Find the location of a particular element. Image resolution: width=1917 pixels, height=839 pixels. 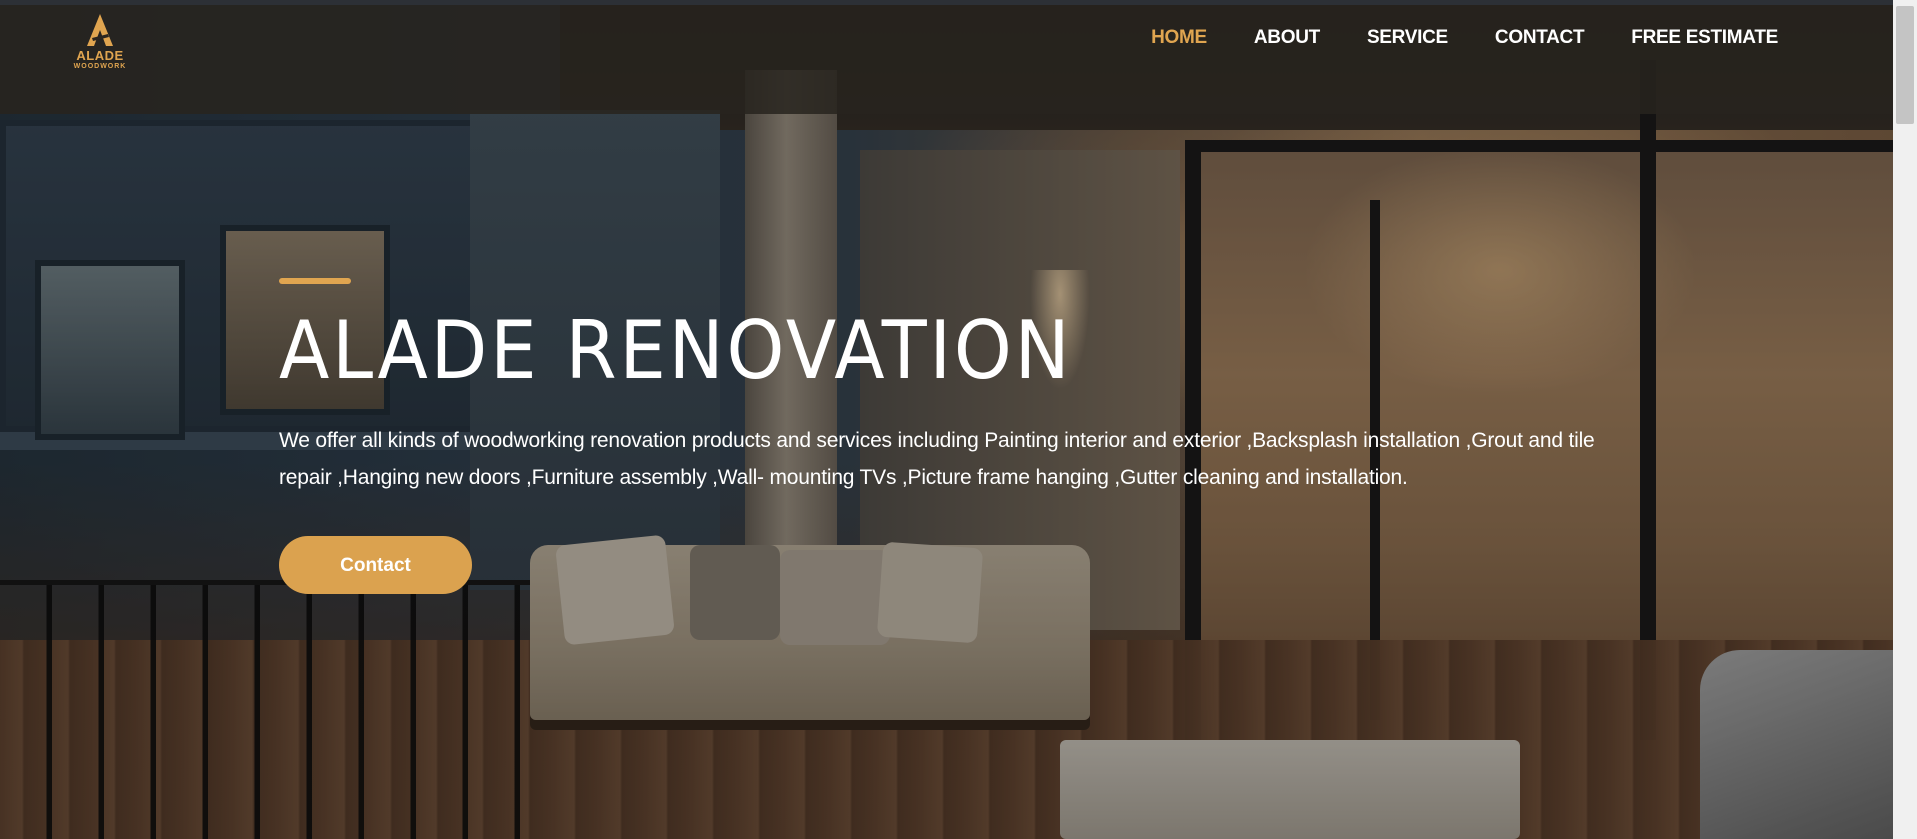

site-logo: ALADE WOODWORK is located at coordinates (100, 45).